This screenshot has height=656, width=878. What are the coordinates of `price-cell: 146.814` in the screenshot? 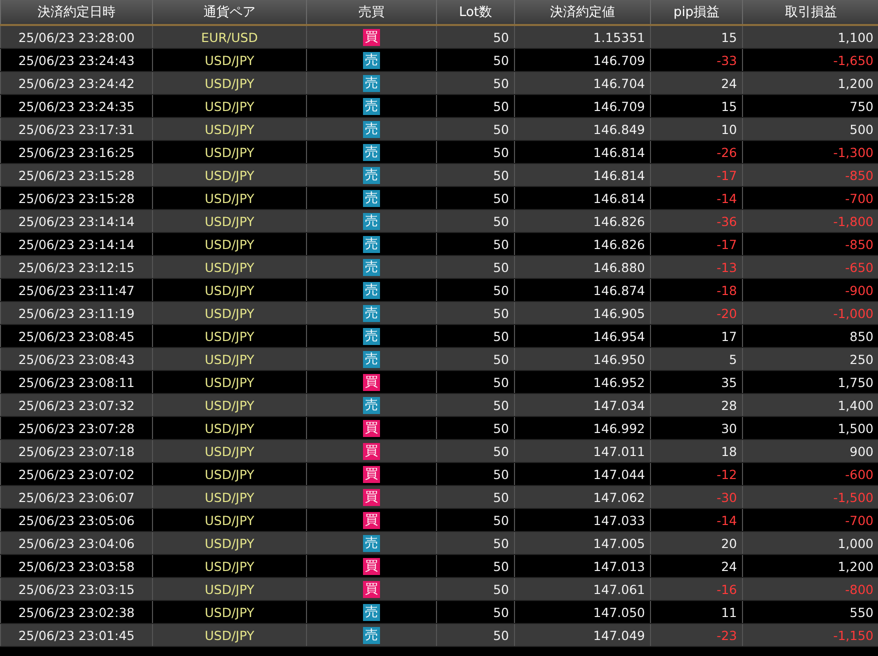 It's located at (582, 198).